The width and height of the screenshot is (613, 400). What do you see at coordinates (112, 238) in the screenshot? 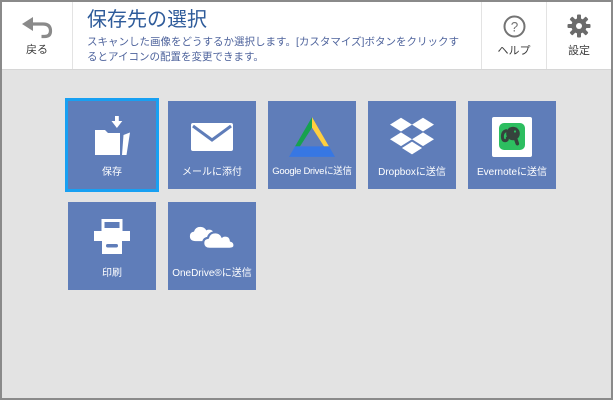
I see `printer-icon` at bounding box center [112, 238].